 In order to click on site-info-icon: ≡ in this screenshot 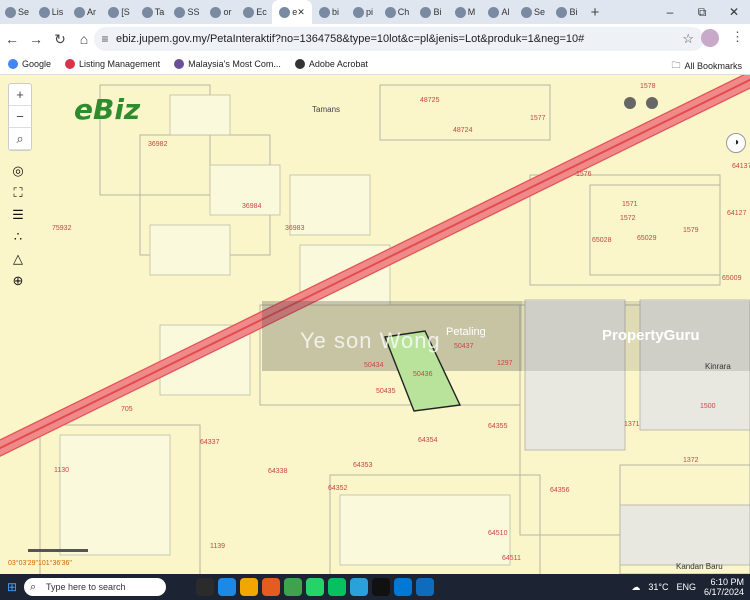, I will do `click(105, 39)`.